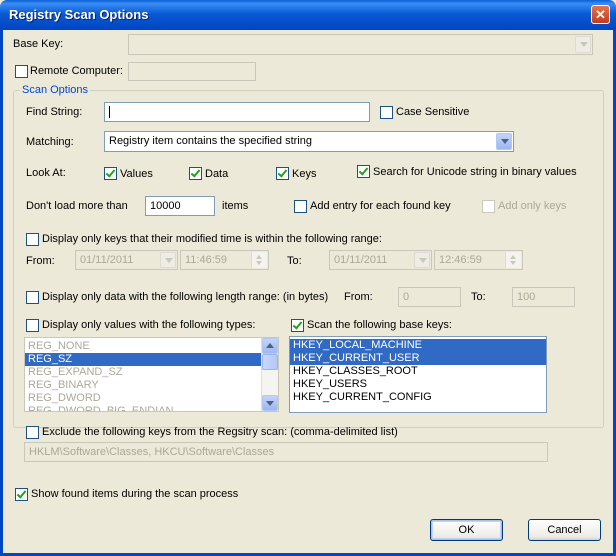 The width and height of the screenshot is (616, 556). What do you see at coordinates (21, 494) in the screenshot?
I see `show-found-checkbox` at bounding box center [21, 494].